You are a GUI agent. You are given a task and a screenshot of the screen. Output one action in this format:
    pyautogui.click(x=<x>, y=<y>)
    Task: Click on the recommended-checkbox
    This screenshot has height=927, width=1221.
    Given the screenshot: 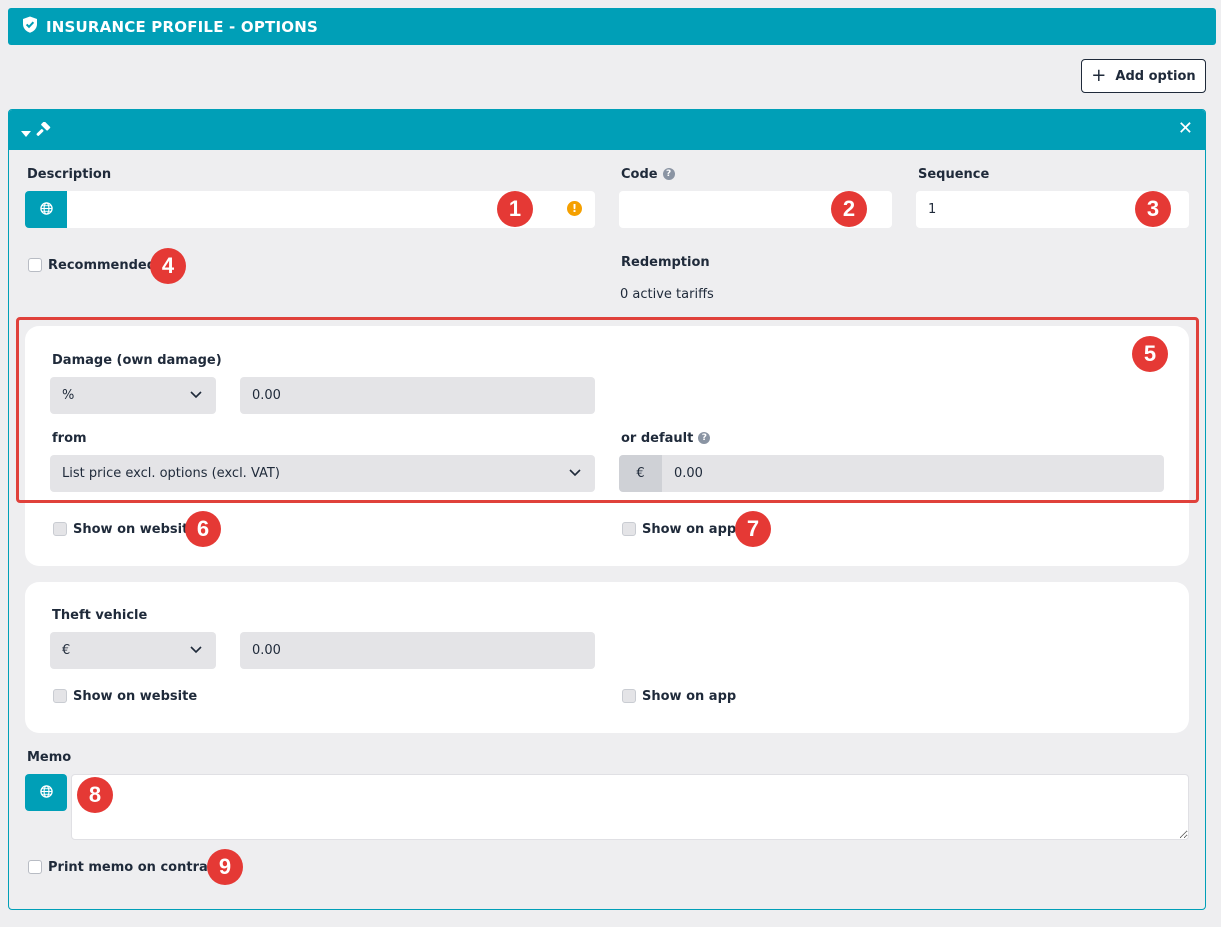 What is the action you would take?
    pyautogui.click(x=35, y=265)
    